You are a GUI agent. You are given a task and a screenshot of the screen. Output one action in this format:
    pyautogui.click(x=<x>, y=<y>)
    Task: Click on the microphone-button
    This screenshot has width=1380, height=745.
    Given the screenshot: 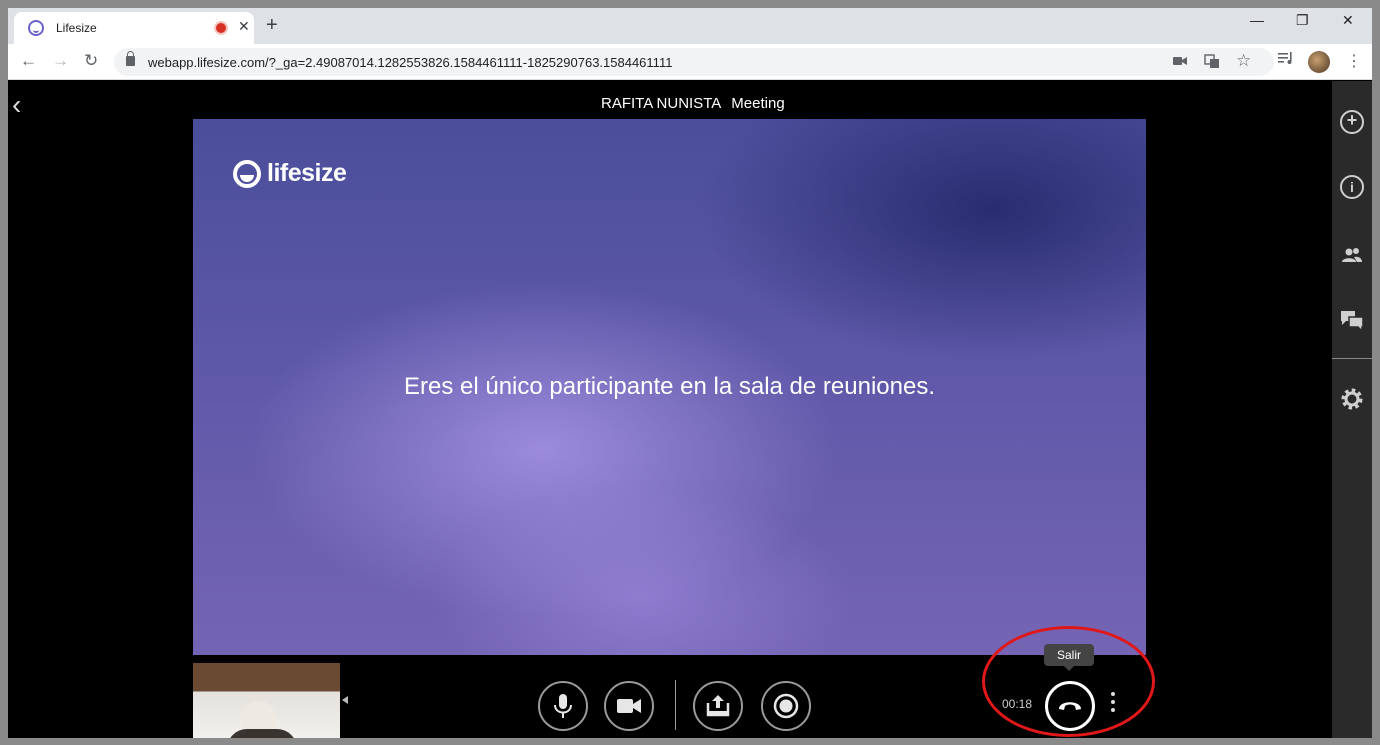 What is the action you would take?
    pyautogui.click(x=563, y=706)
    